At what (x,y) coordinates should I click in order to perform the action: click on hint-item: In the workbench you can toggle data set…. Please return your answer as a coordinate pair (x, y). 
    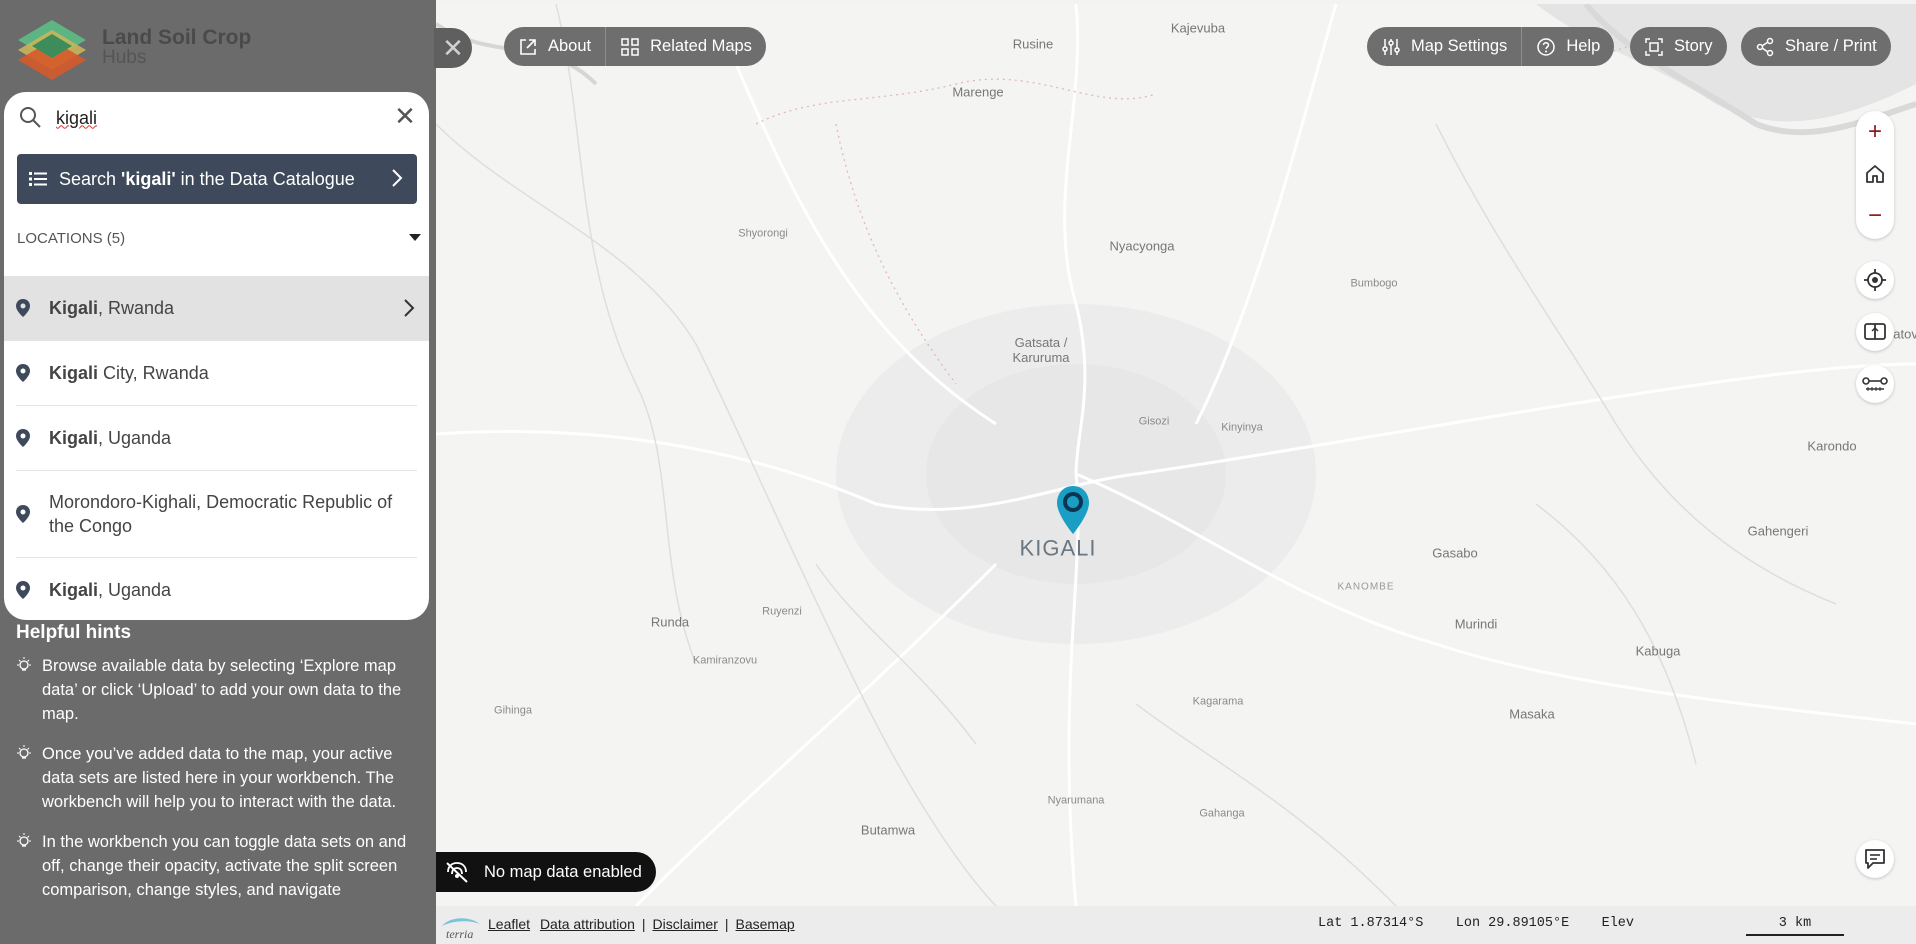
    Looking at the image, I should click on (221, 866).